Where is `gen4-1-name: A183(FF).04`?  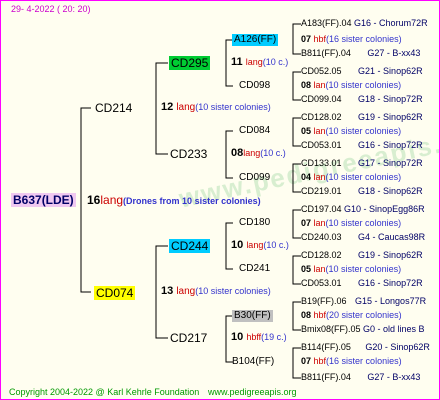
gen4-1-name: A183(FF).04 is located at coordinates (326, 23).